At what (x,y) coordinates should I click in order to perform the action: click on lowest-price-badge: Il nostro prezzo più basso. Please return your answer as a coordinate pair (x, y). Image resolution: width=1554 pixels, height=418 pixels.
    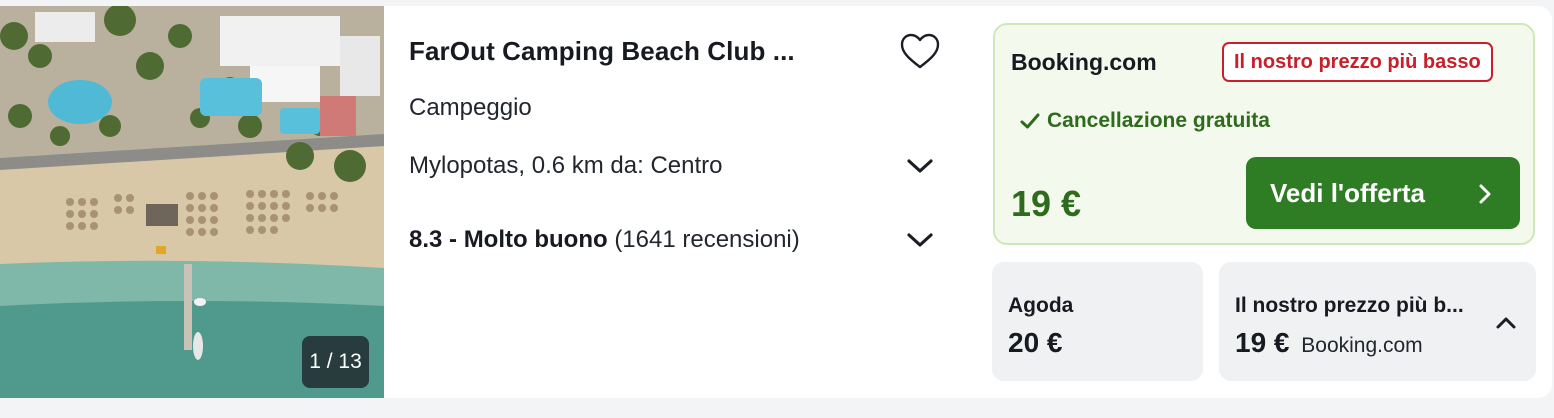
    Looking at the image, I should click on (1357, 62).